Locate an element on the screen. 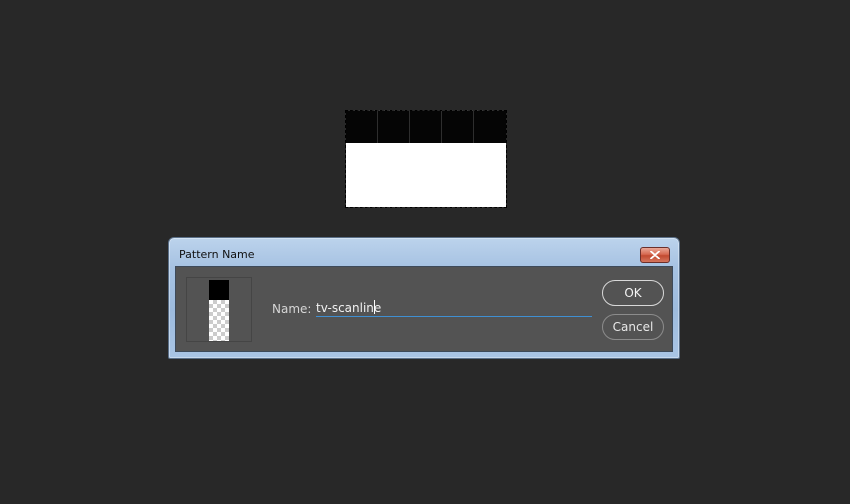  pattern-name-dialog: Pattern Name Name: OK Cancel is located at coordinates (424, 298).